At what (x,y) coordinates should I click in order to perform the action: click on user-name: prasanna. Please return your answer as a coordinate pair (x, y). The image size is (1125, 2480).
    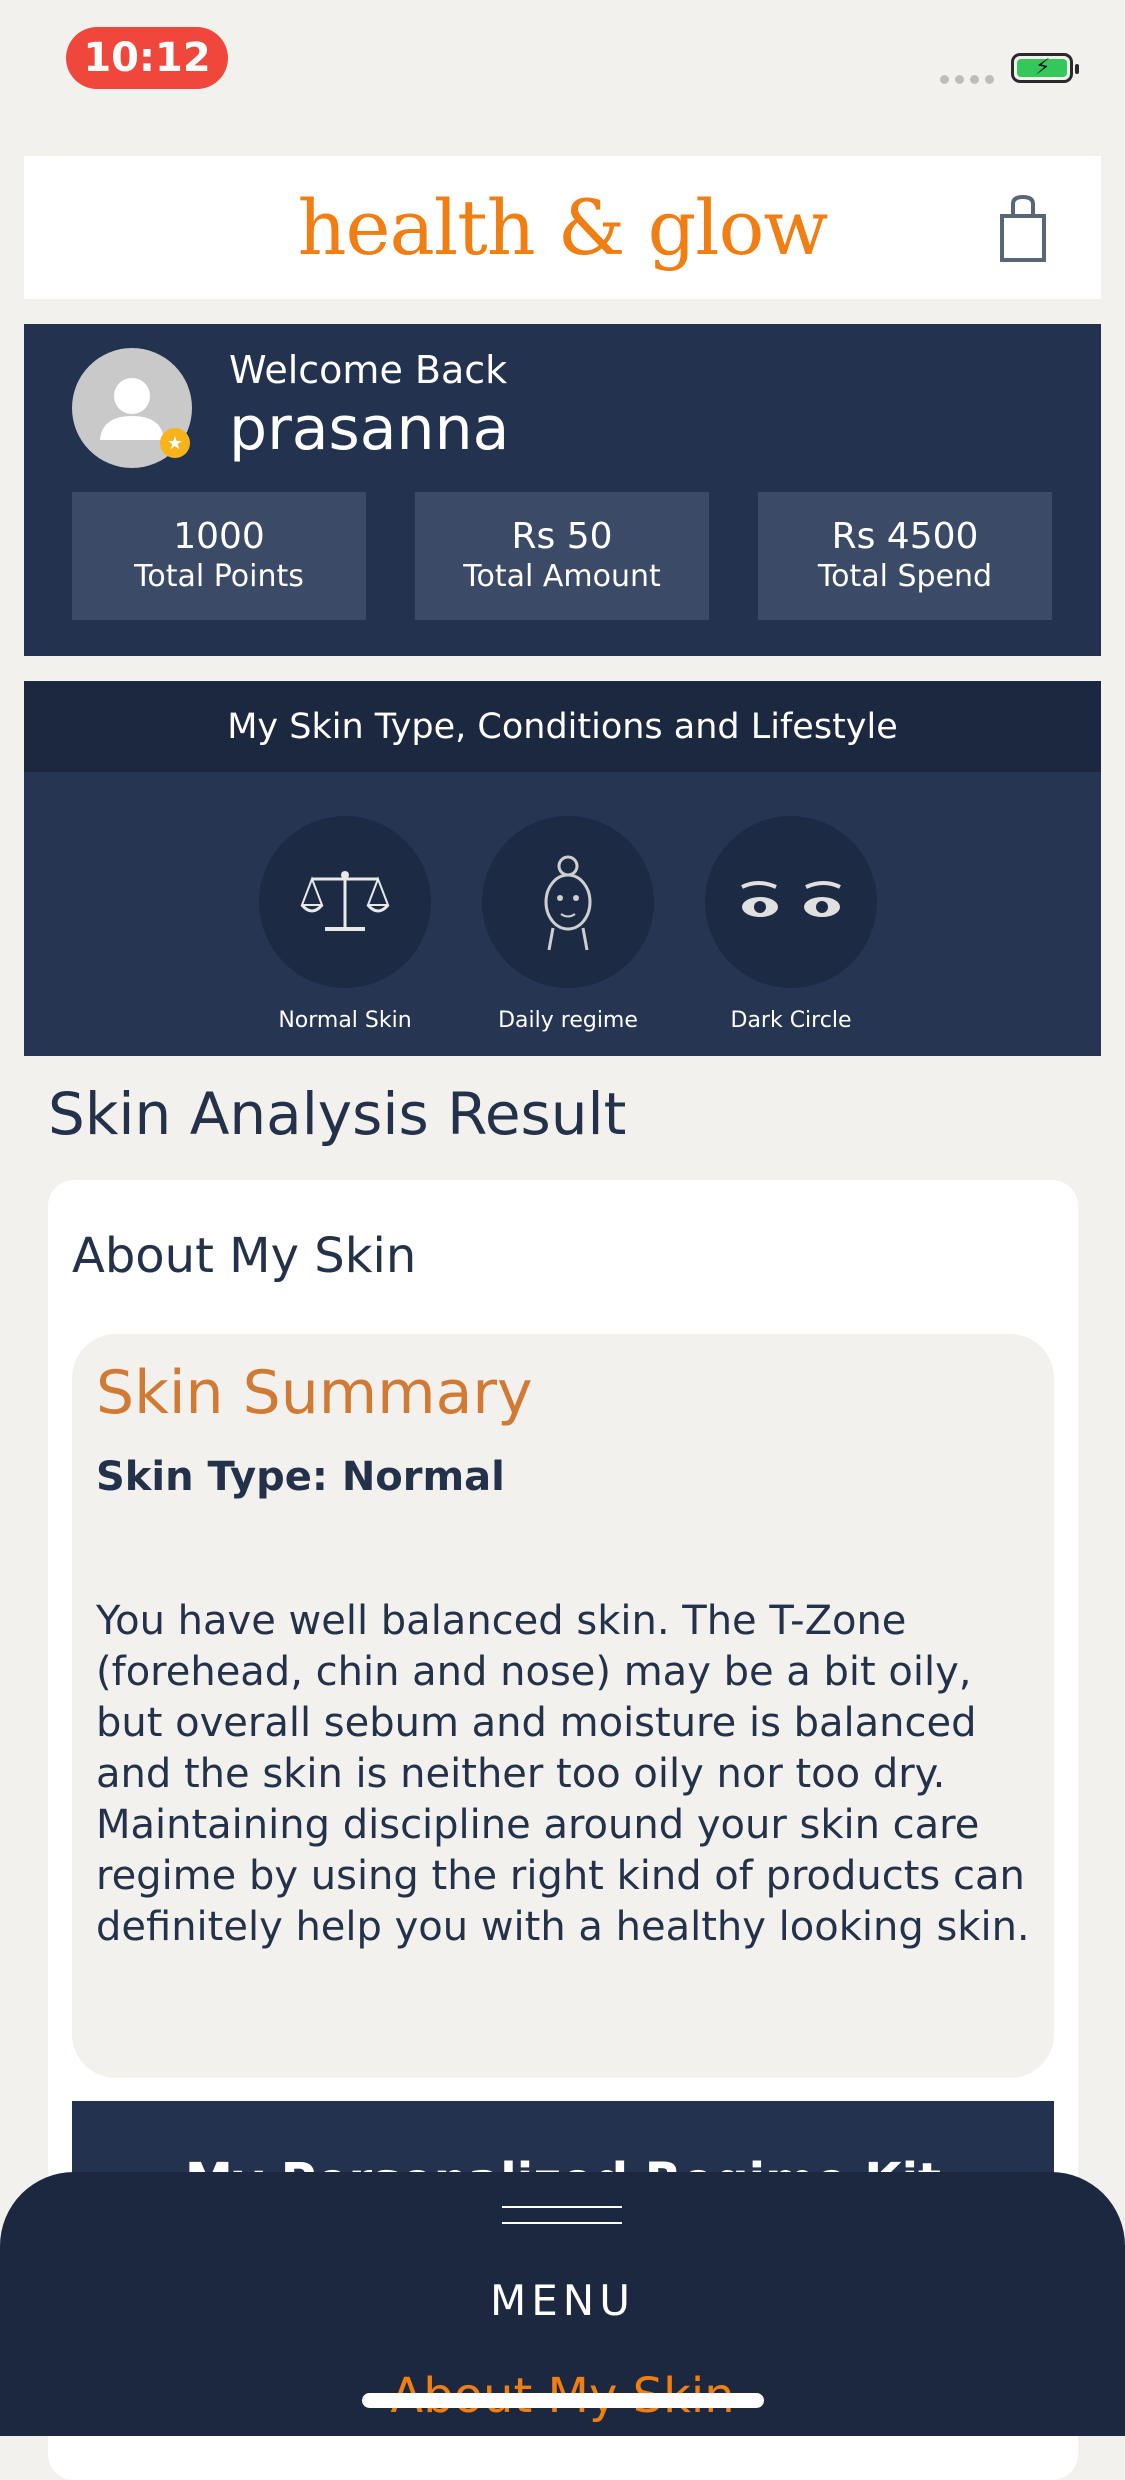
    Looking at the image, I should click on (369, 429).